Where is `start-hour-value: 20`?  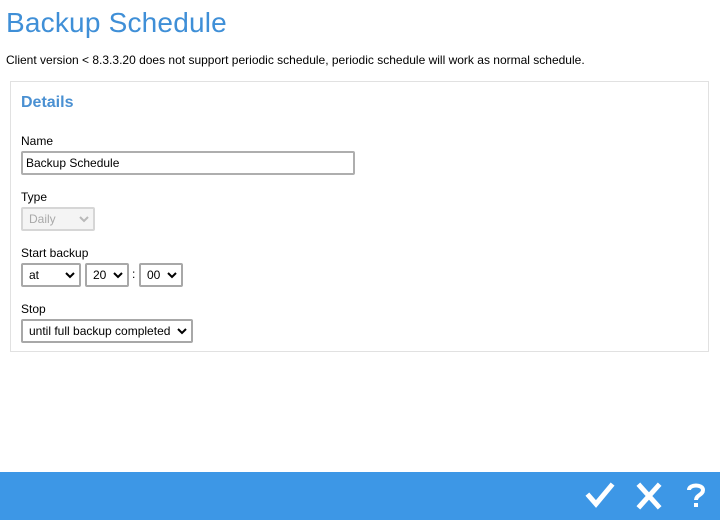
start-hour-value: 20 is located at coordinates (100, 275).